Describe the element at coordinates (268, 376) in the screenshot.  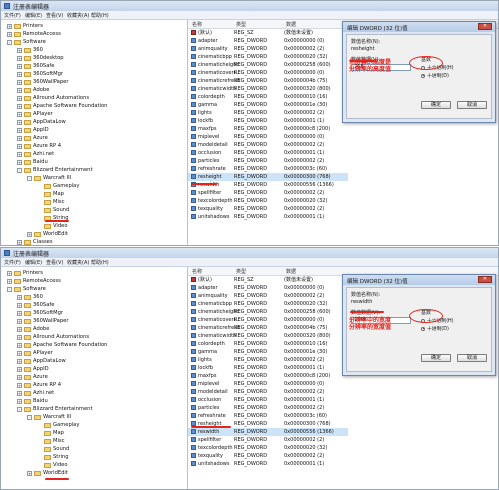
I see `value-row: maxfps REG_DWORD 0x000000c8 (200)` at that location.